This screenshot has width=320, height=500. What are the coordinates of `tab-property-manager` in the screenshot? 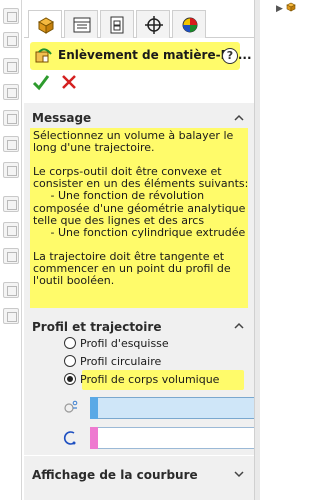 It's located at (81, 24).